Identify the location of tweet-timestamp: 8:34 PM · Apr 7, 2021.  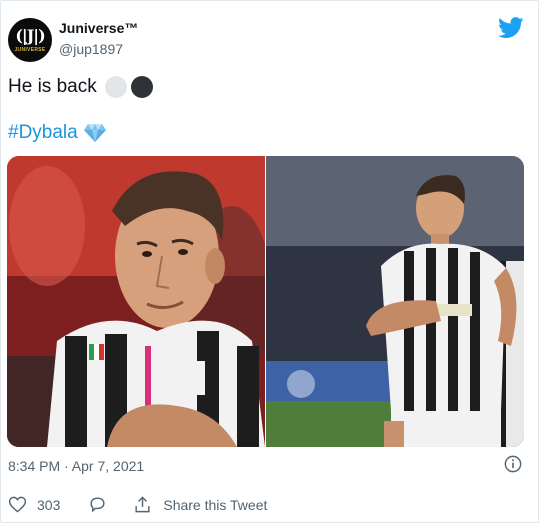
(76, 466).